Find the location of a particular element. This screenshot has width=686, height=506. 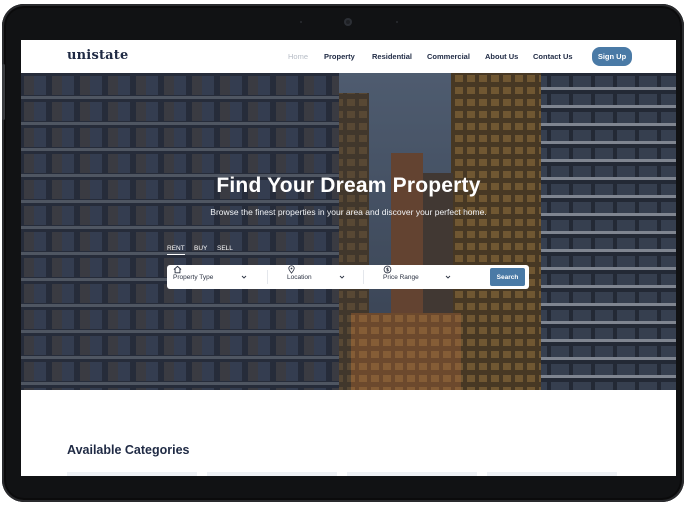

categories-heading: Available Categories is located at coordinates (128, 450).